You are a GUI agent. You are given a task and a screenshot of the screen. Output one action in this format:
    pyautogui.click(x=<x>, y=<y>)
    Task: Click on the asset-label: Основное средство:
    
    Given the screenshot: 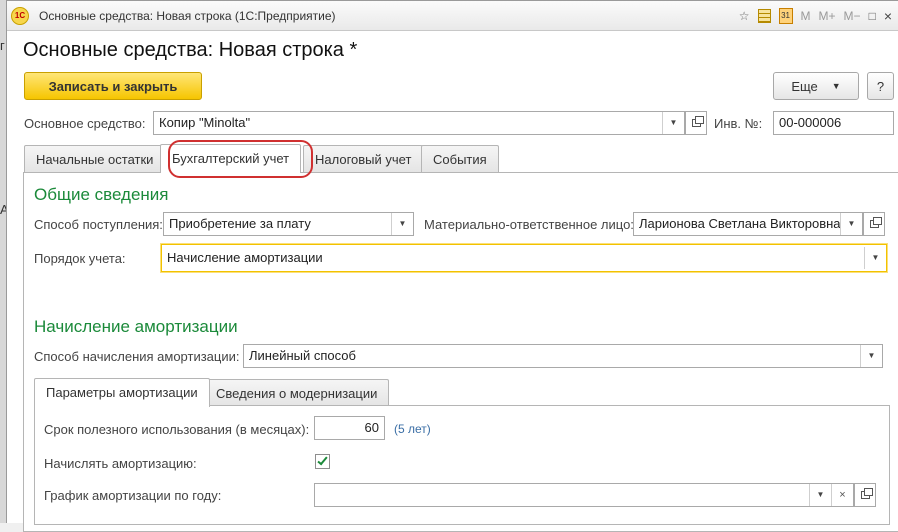 What is the action you would take?
    pyautogui.click(x=85, y=123)
    